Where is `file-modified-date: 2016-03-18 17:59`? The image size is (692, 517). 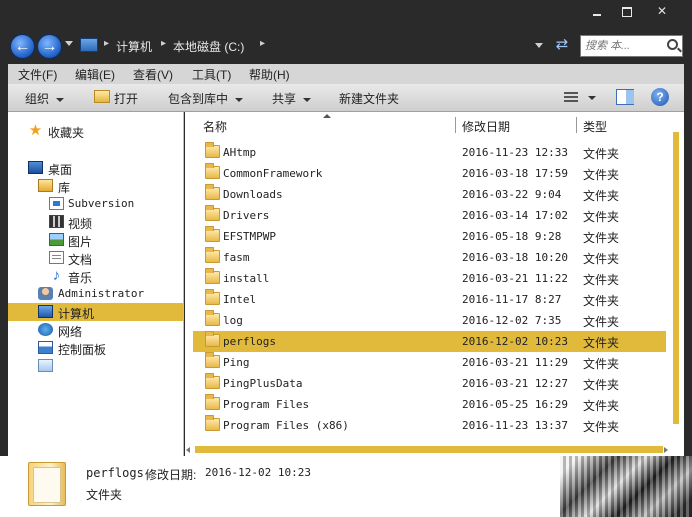 file-modified-date: 2016-03-18 17:59 is located at coordinates (515, 173).